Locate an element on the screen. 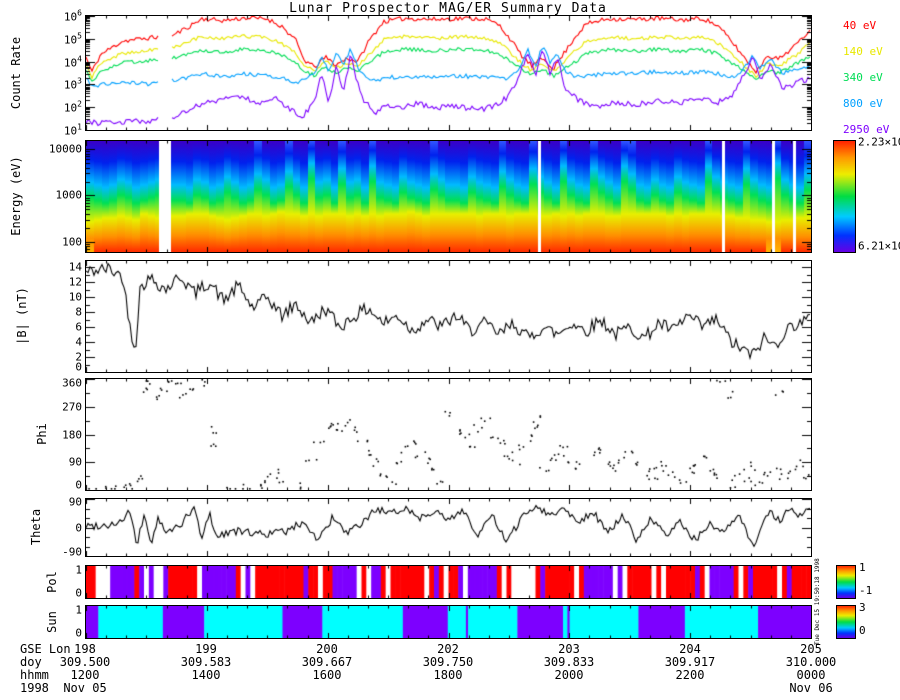 The height and width of the screenshot is (700, 900). spectrogram-colorbar-gradient is located at coordinates (844, 196).